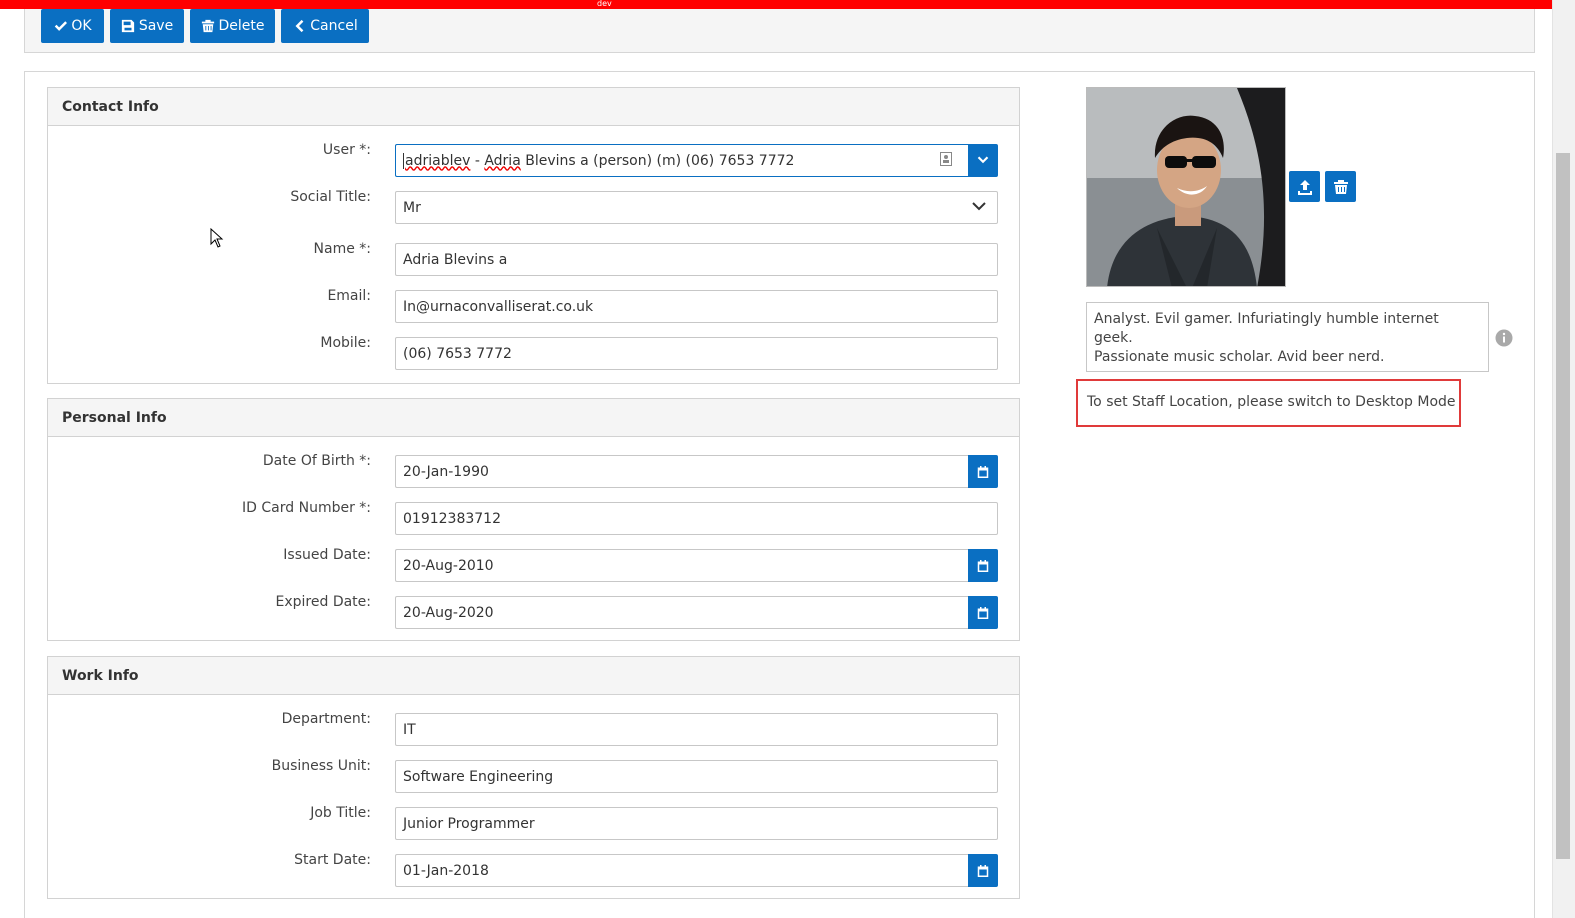  Describe the element at coordinates (330, 197) in the screenshot. I see `social-title-label: Social Title:` at that location.